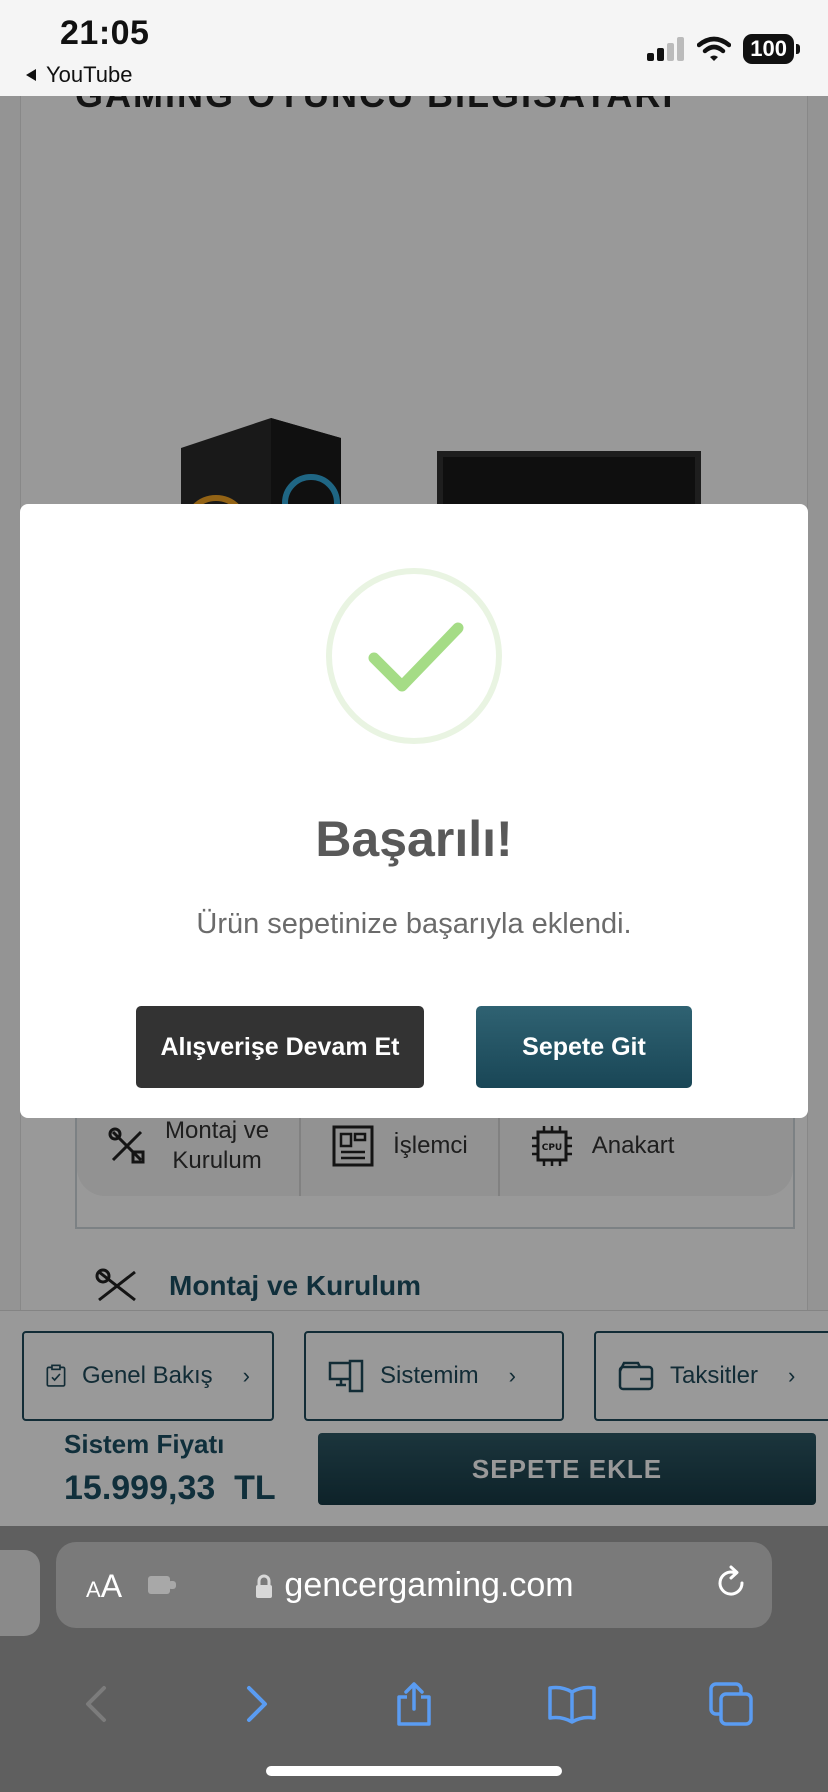 The height and width of the screenshot is (1792, 828). I want to click on back-app-label: YouTube, so click(89, 74).